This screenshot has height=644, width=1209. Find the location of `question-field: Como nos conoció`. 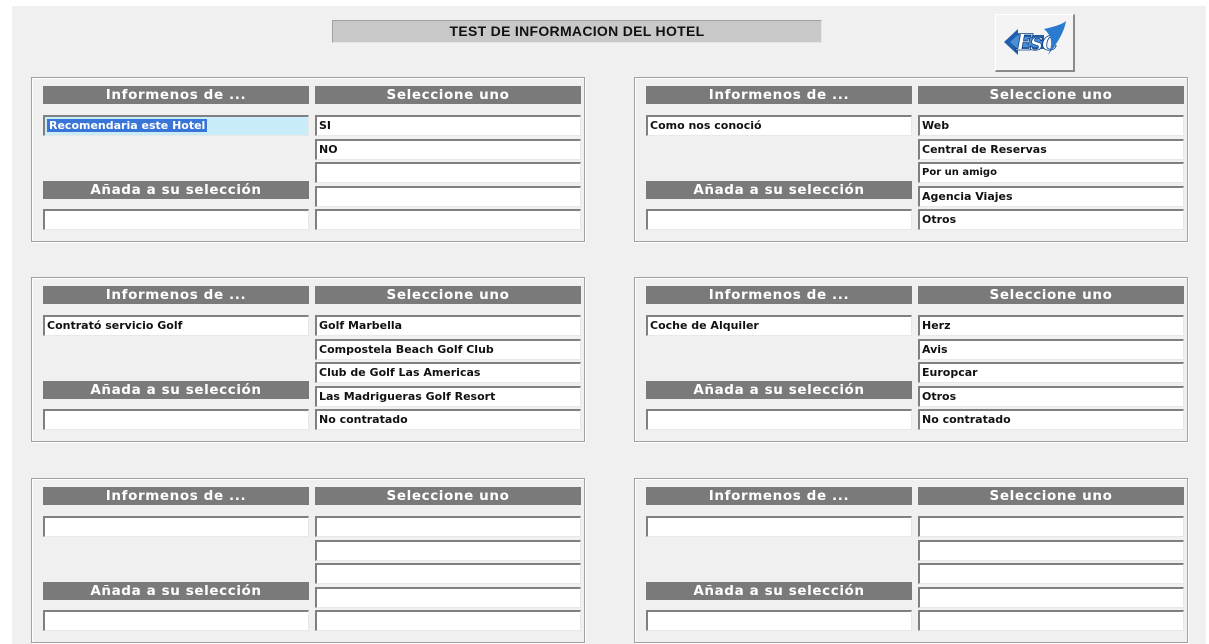

question-field: Como nos conoció is located at coordinates (779, 125).